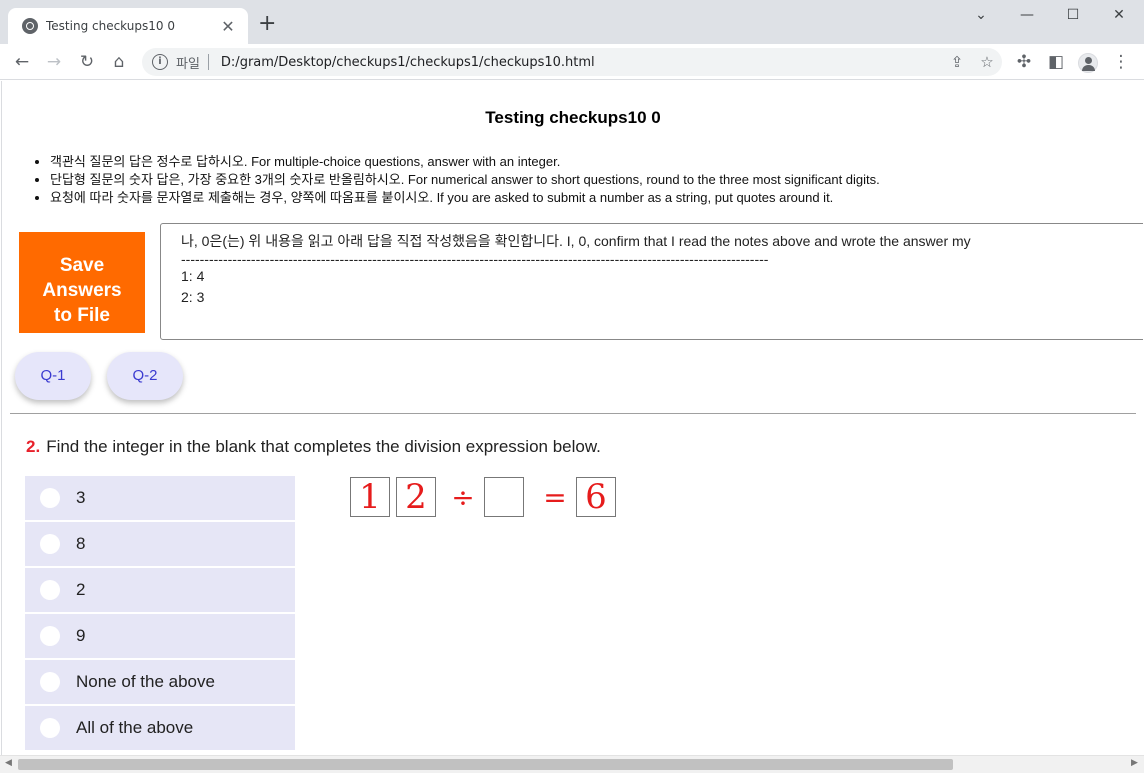 The width and height of the screenshot is (1144, 773). I want to click on tab-close-icon: ✕, so click(228, 26).